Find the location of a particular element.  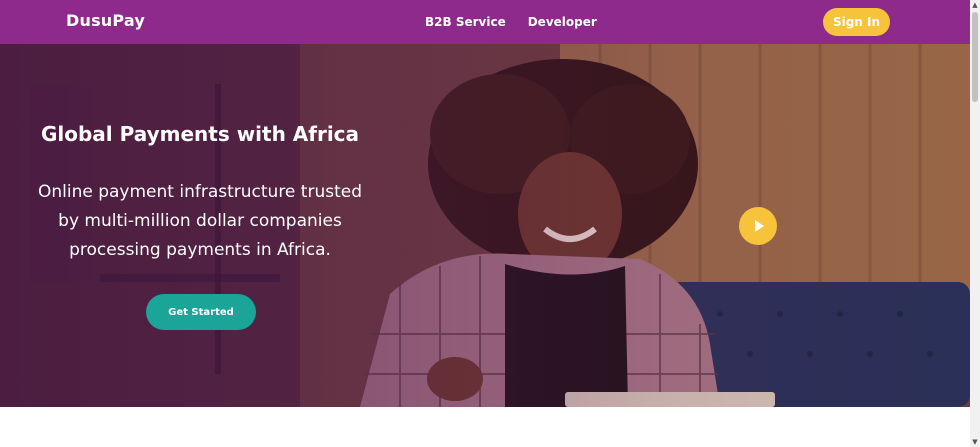

hero-title: Global Payments with Africa is located at coordinates (200, 134).